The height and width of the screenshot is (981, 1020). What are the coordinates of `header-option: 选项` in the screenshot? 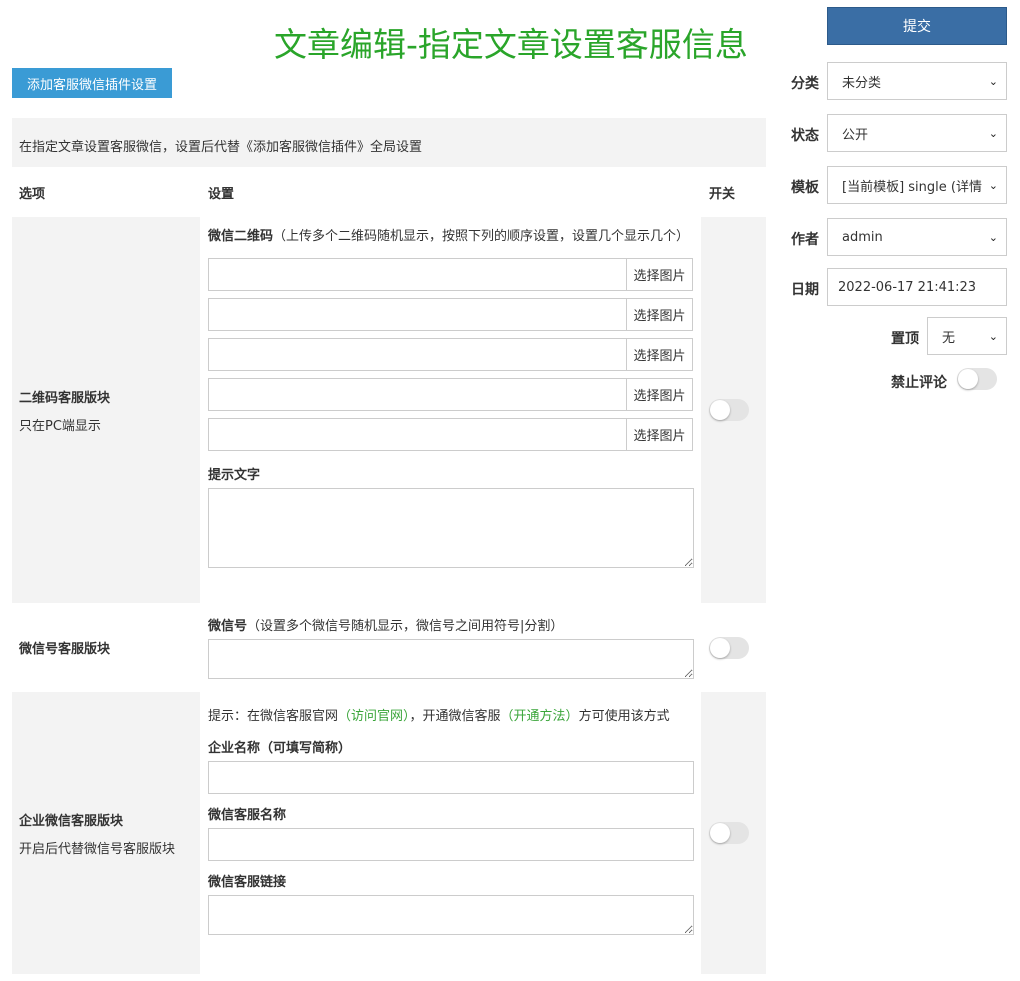 It's located at (32, 194).